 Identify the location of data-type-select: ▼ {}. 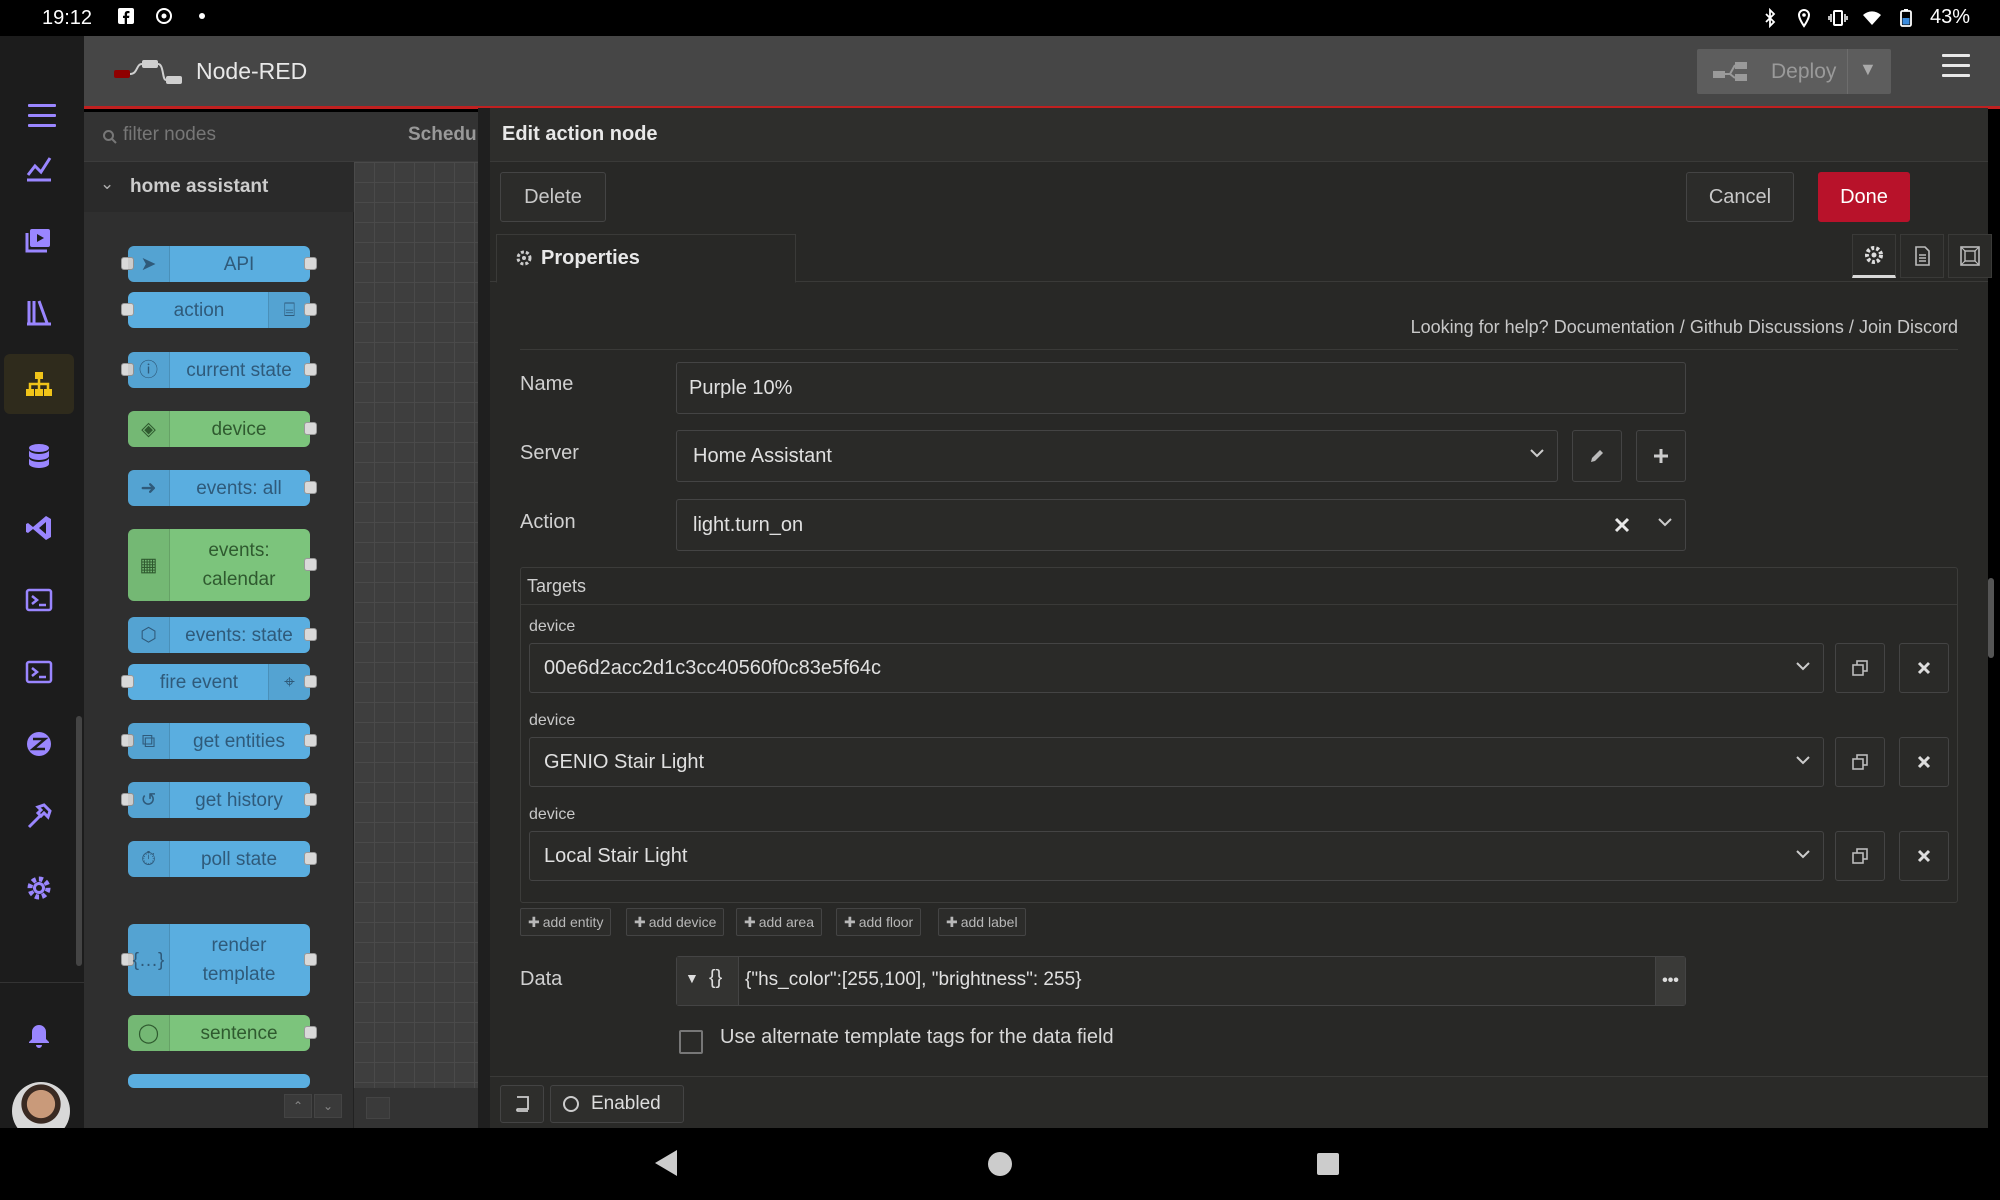
(708, 981).